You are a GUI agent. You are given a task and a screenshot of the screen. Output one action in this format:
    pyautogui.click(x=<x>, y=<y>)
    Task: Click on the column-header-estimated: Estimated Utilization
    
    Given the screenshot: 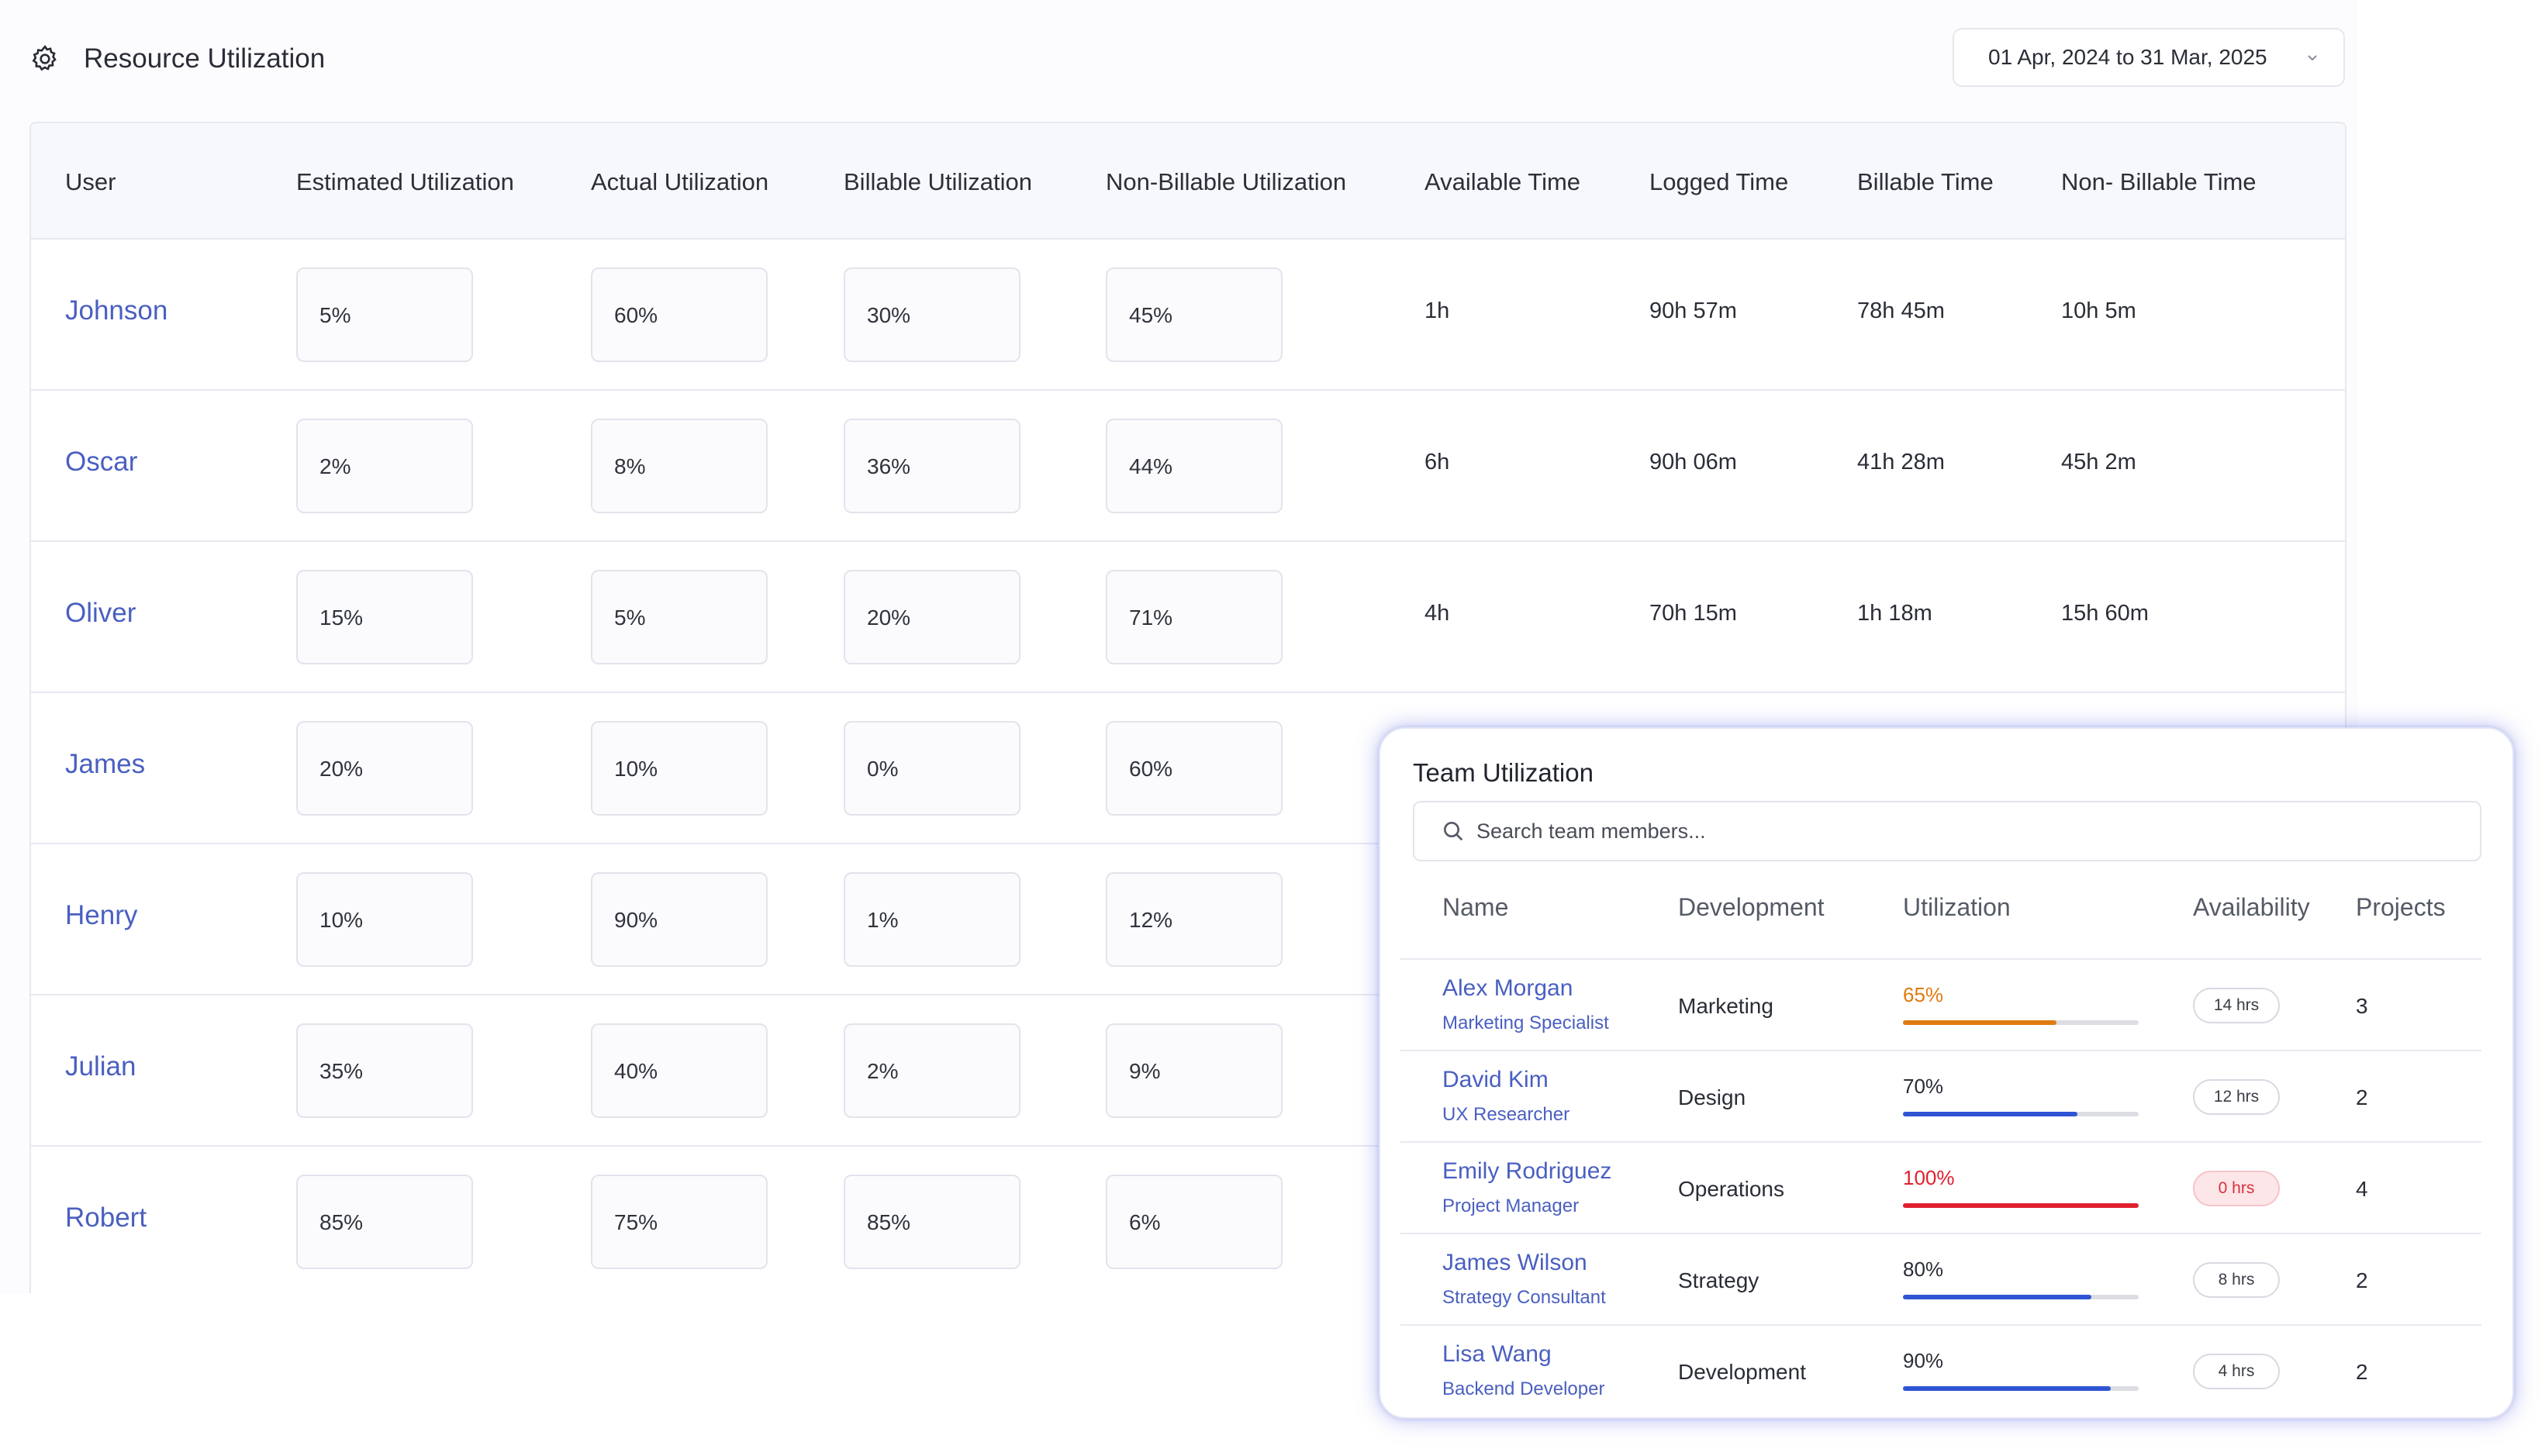 What is the action you would take?
    pyautogui.click(x=405, y=182)
    